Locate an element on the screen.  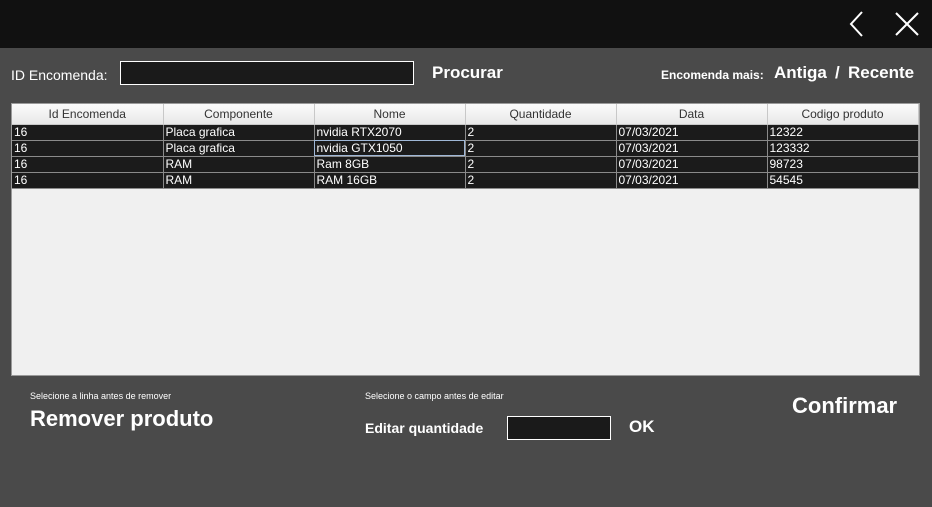
sort-oldest-button: Antiga is located at coordinates (800, 73).